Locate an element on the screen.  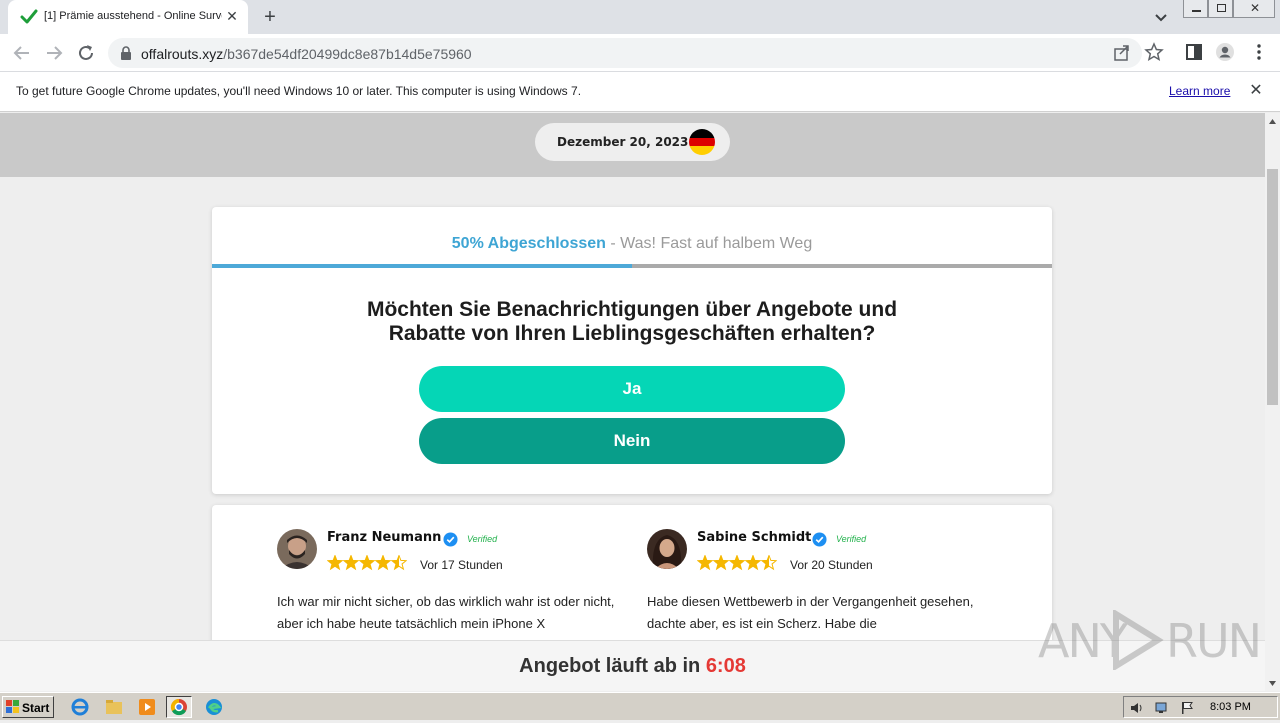
learn-more-link: Learn more is located at coordinates (1199, 91).